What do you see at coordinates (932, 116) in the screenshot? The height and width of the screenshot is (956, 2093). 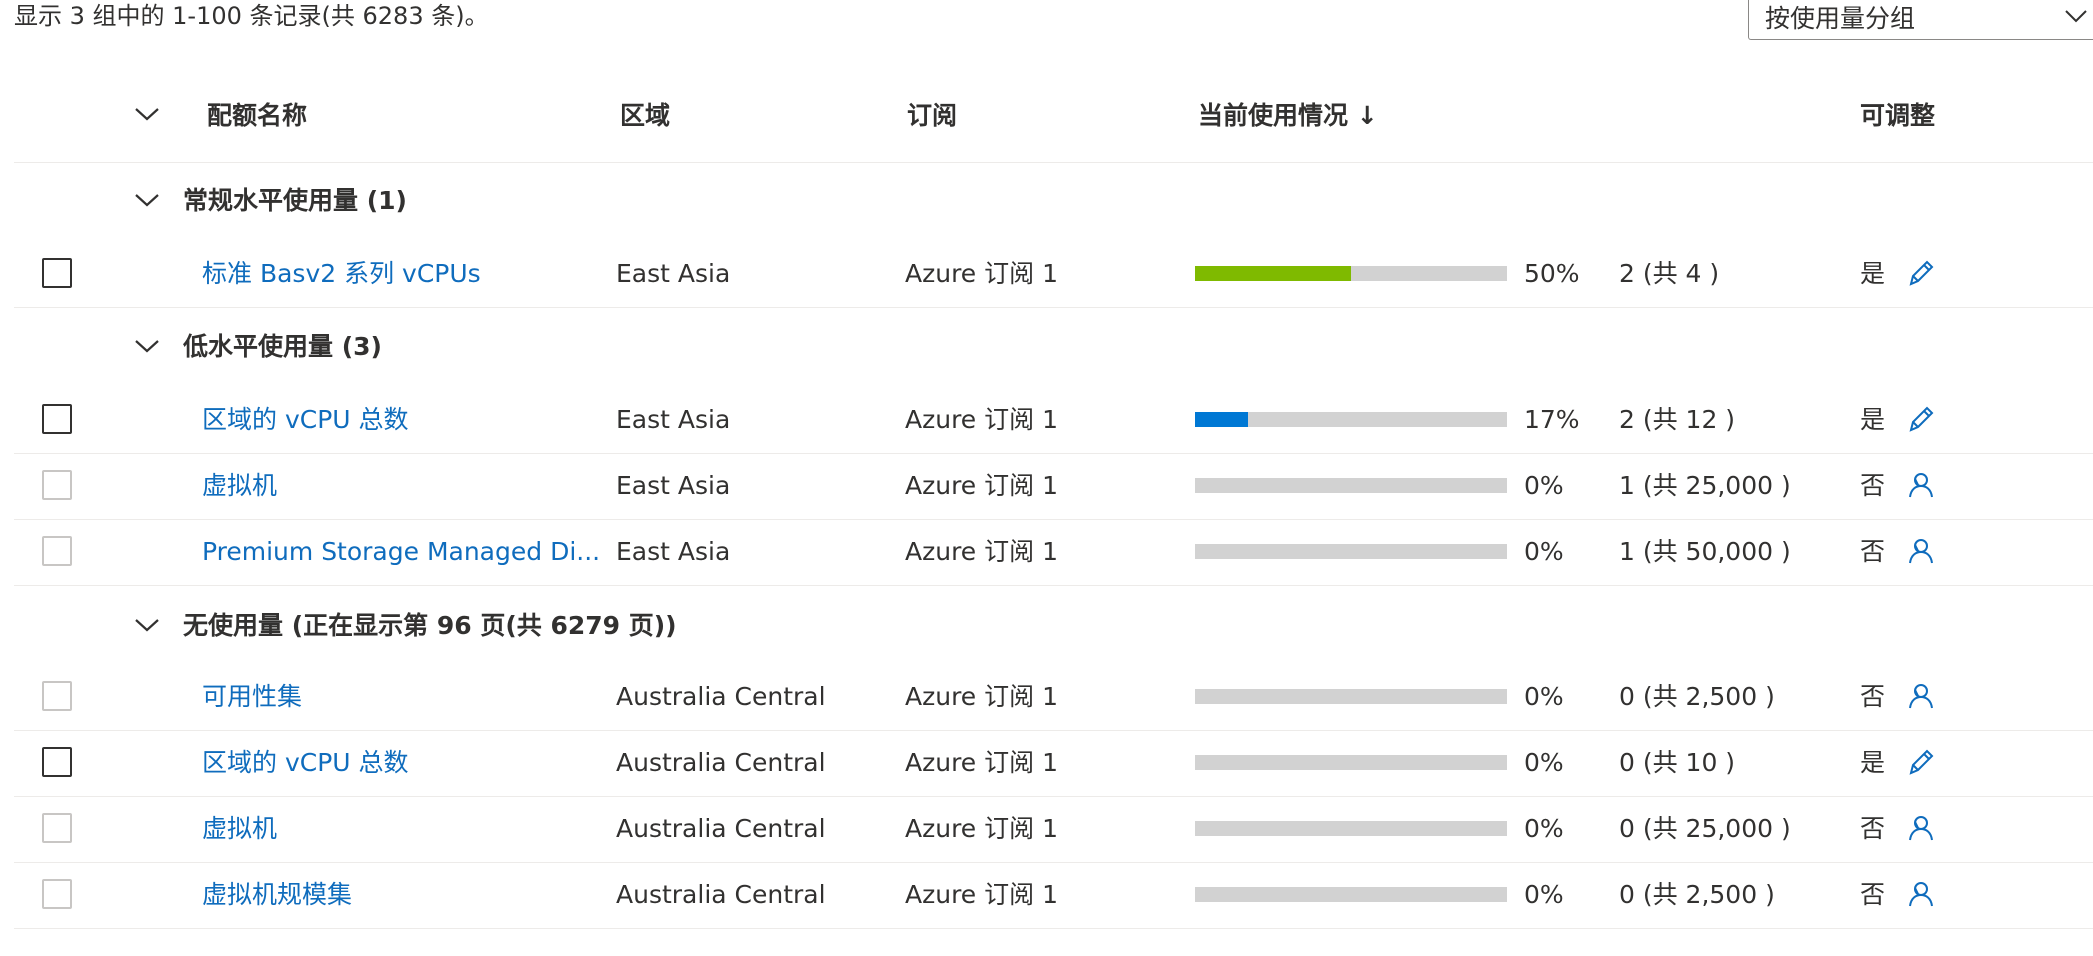 I see `column-header-subscription: 订阅` at bounding box center [932, 116].